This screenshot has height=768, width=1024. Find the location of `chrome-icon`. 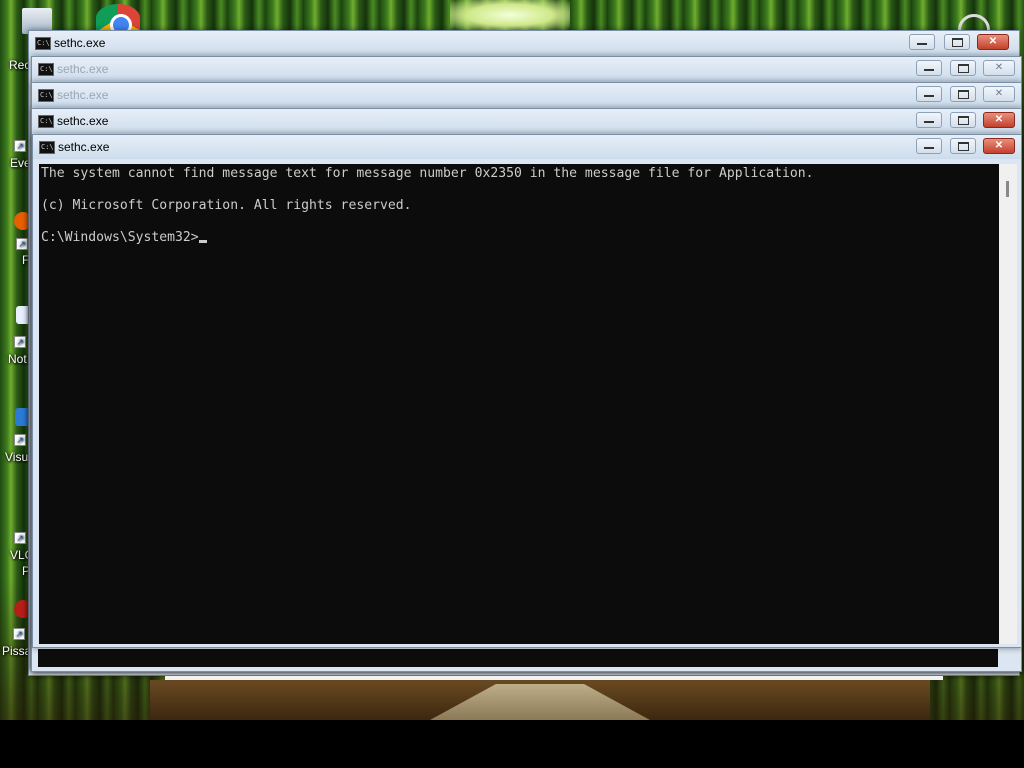

chrome-icon is located at coordinates (118, 18).